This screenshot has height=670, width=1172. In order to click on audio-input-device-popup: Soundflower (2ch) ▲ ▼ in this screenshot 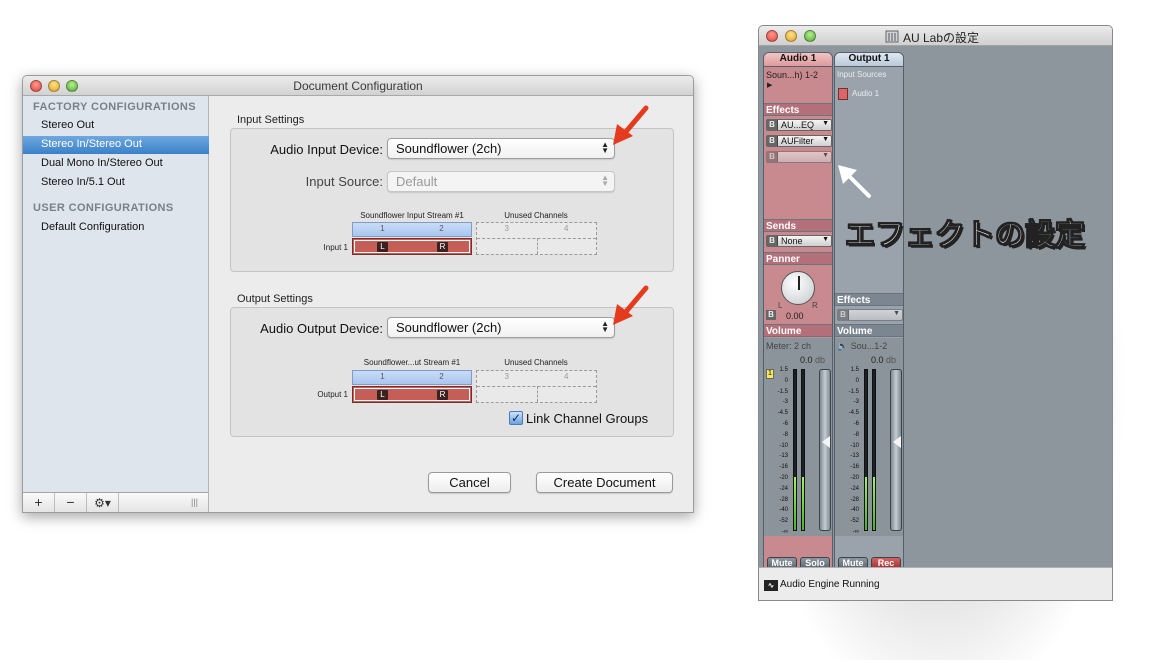, I will do `click(501, 148)`.